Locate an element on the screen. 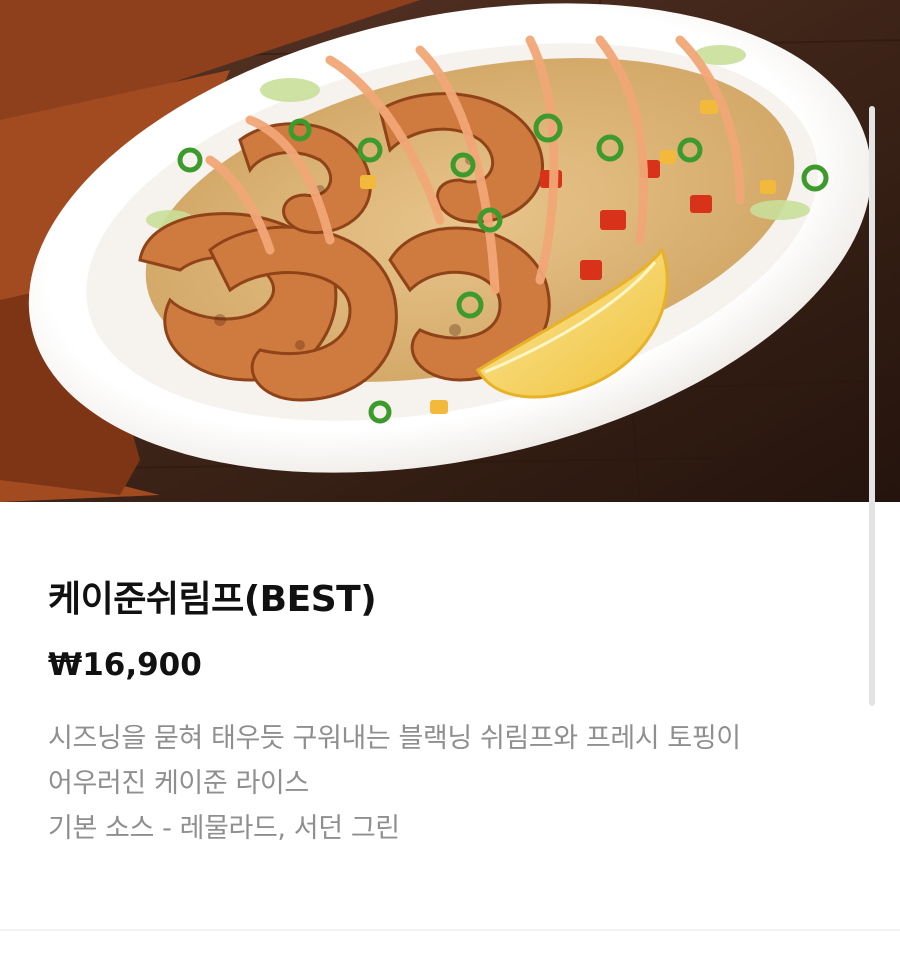 The width and height of the screenshot is (900, 956). description-line: 어우러진 케이준 라이스 is located at coordinates (178, 783).